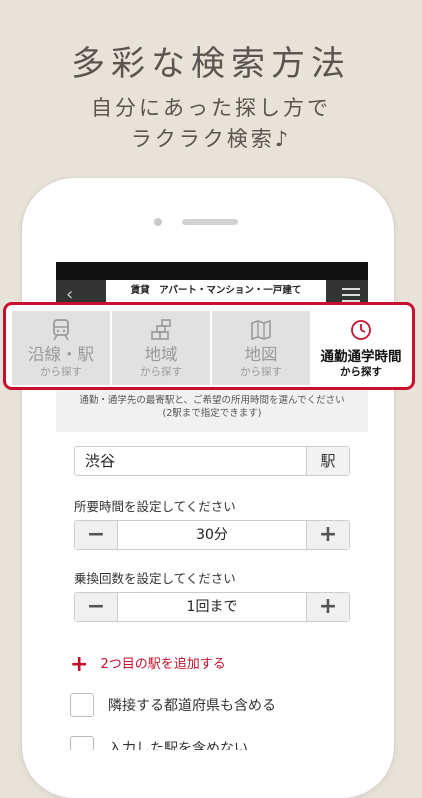 The width and height of the screenshot is (422, 798). What do you see at coordinates (82, 705) in the screenshot?
I see `adjacent-prefecture-checkbox` at bounding box center [82, 705].